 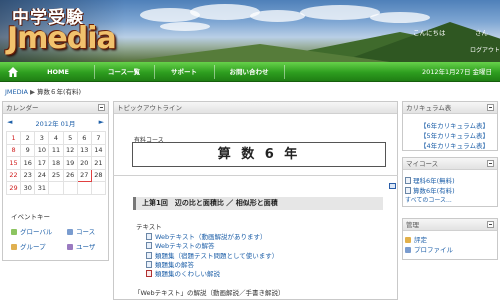 I want to click on curriculum-collapse-button, so click(x=490, y=107).